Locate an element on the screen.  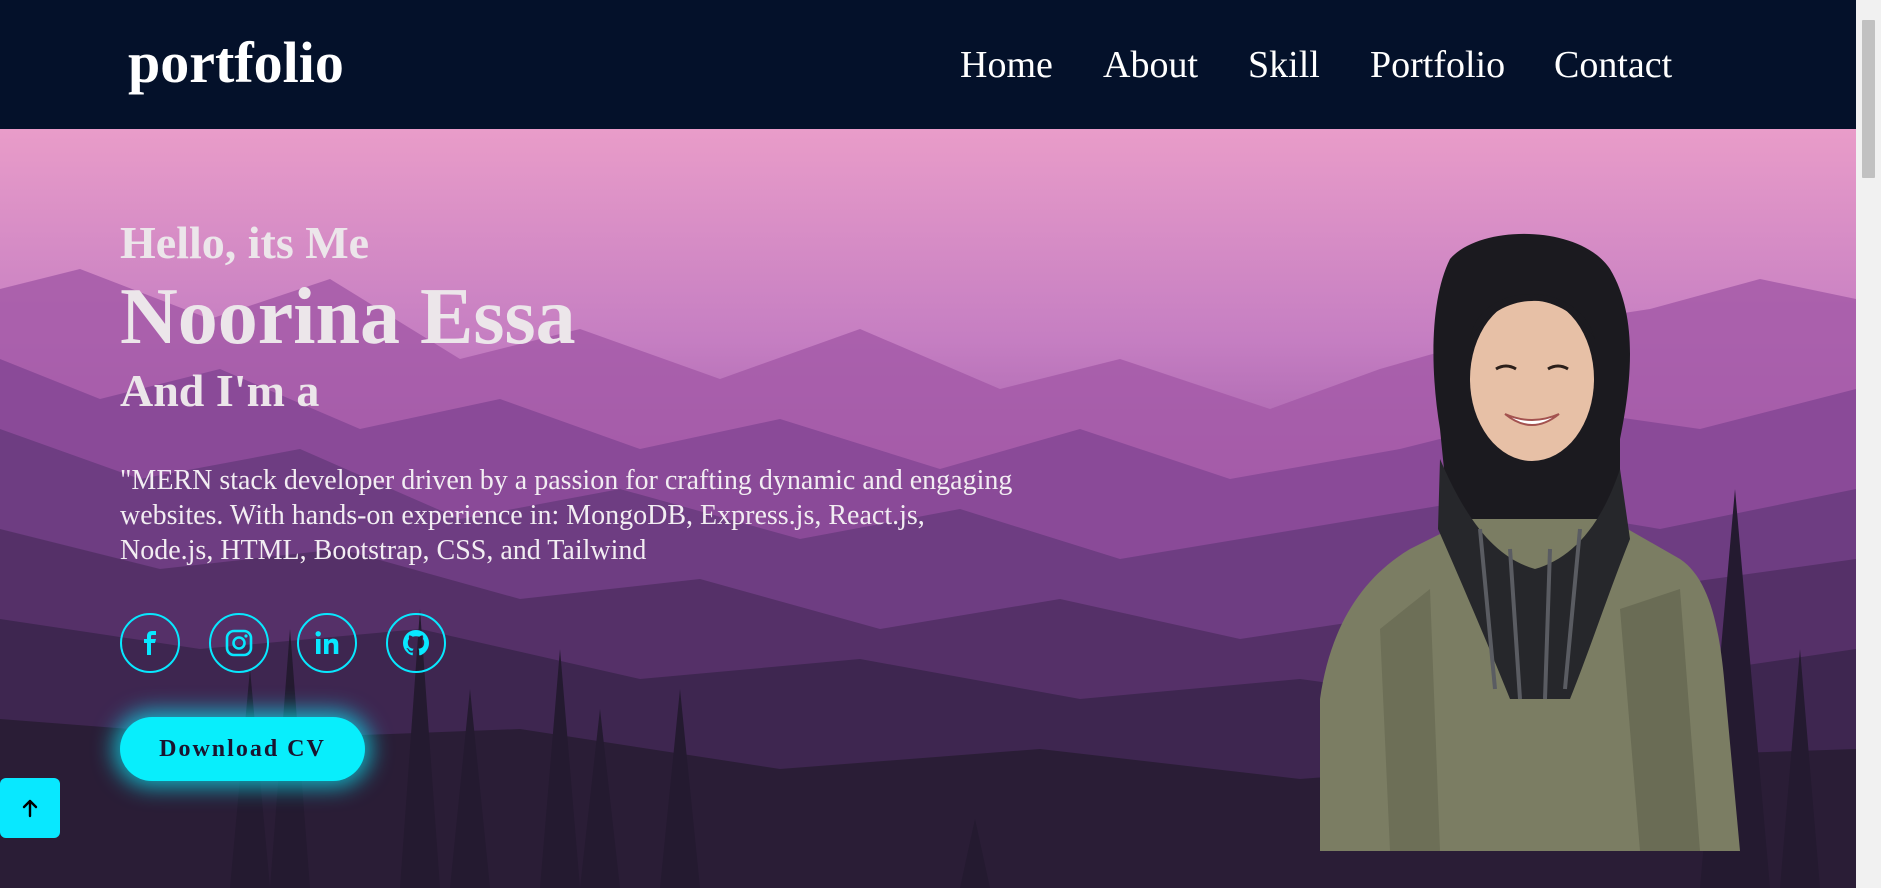
hero-greeting: Hello, its Me is located at coordinates (245, 242).